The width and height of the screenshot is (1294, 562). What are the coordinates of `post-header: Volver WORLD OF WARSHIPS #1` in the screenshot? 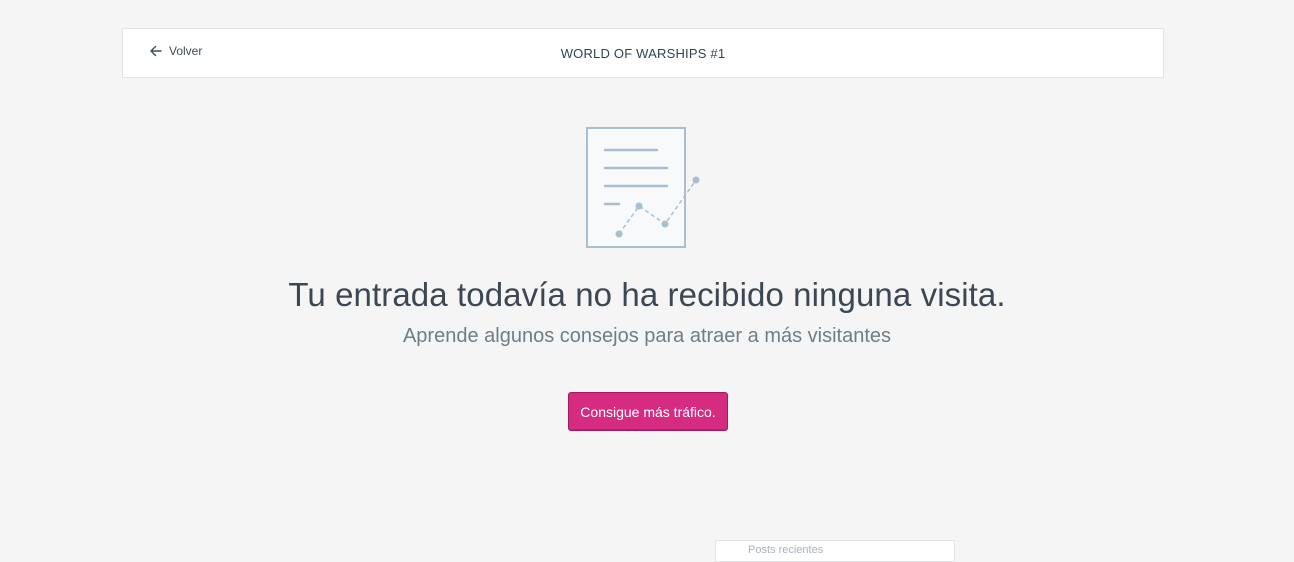 It's located at (643, 53).